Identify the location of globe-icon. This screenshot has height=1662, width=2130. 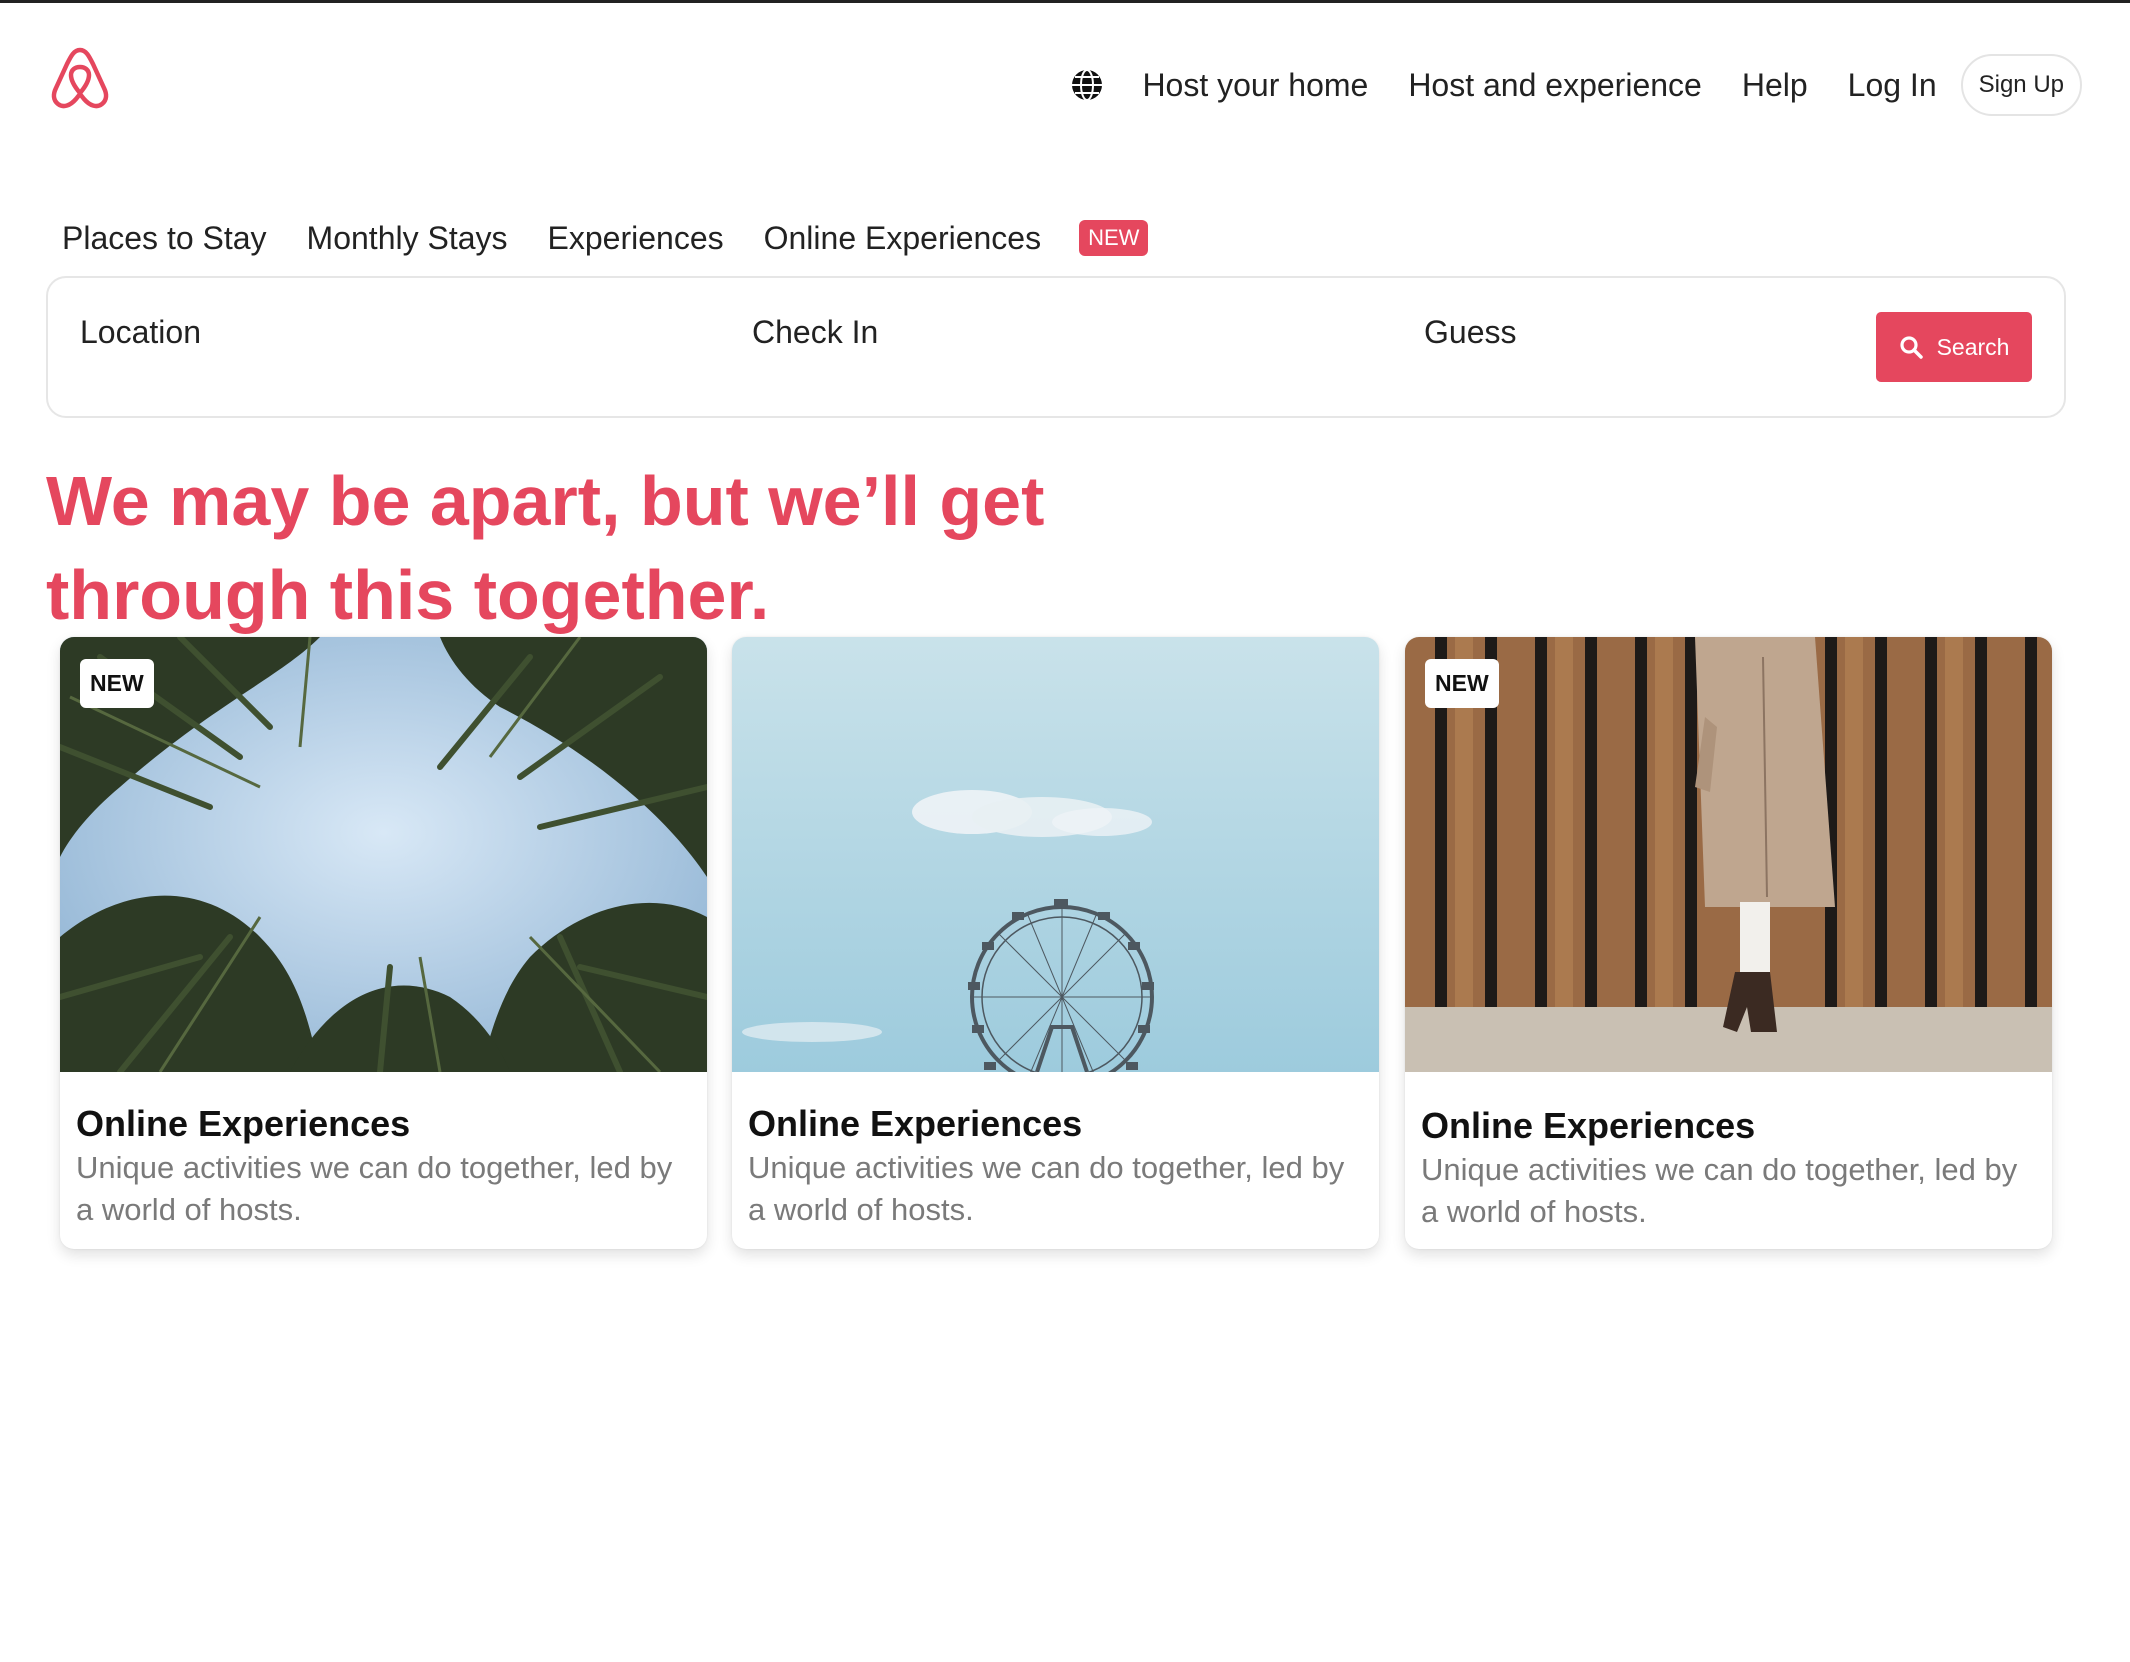
(1087, 85).